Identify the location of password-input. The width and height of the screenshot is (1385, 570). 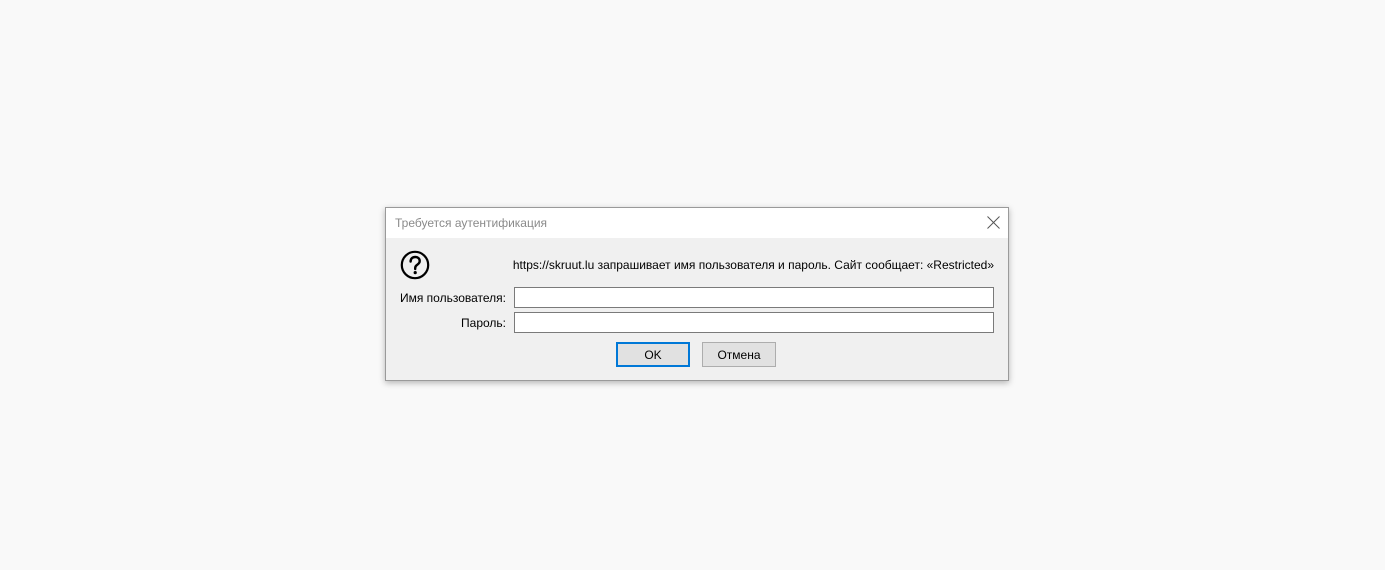
(754, 322).